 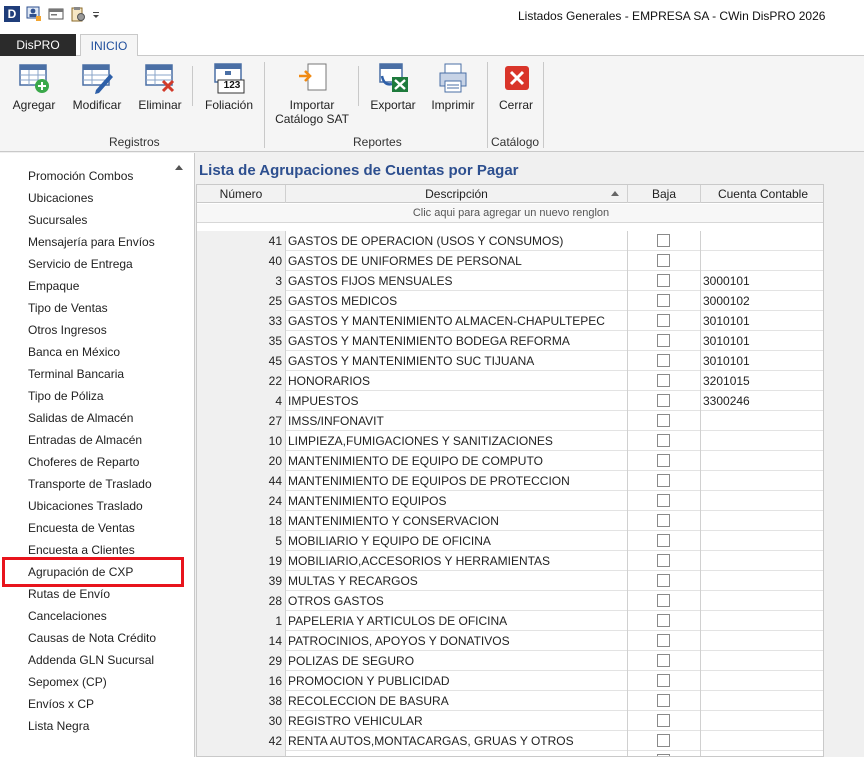 I want to click on sidebar-item: Mensajería para Envíos, so click(x=91, y=242).